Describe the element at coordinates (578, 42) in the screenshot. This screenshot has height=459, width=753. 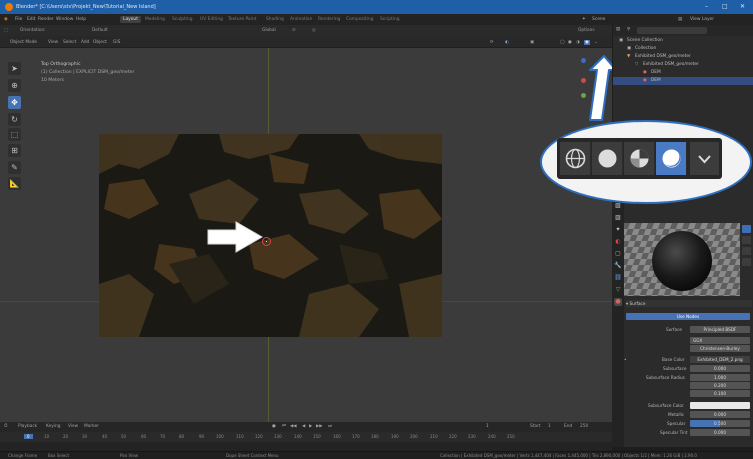
I see `shading-material-icon: ◑` at that location.